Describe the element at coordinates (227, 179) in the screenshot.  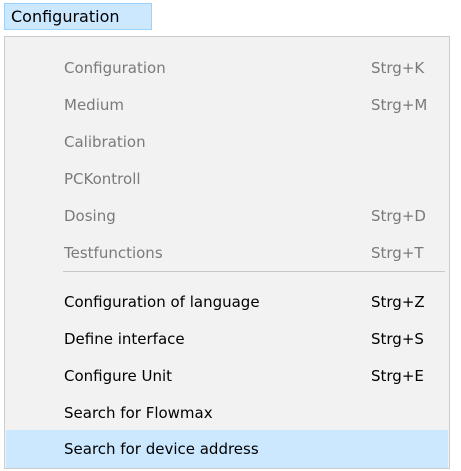
I see `menu-item-pckontroll: PCKontroll` at that location.